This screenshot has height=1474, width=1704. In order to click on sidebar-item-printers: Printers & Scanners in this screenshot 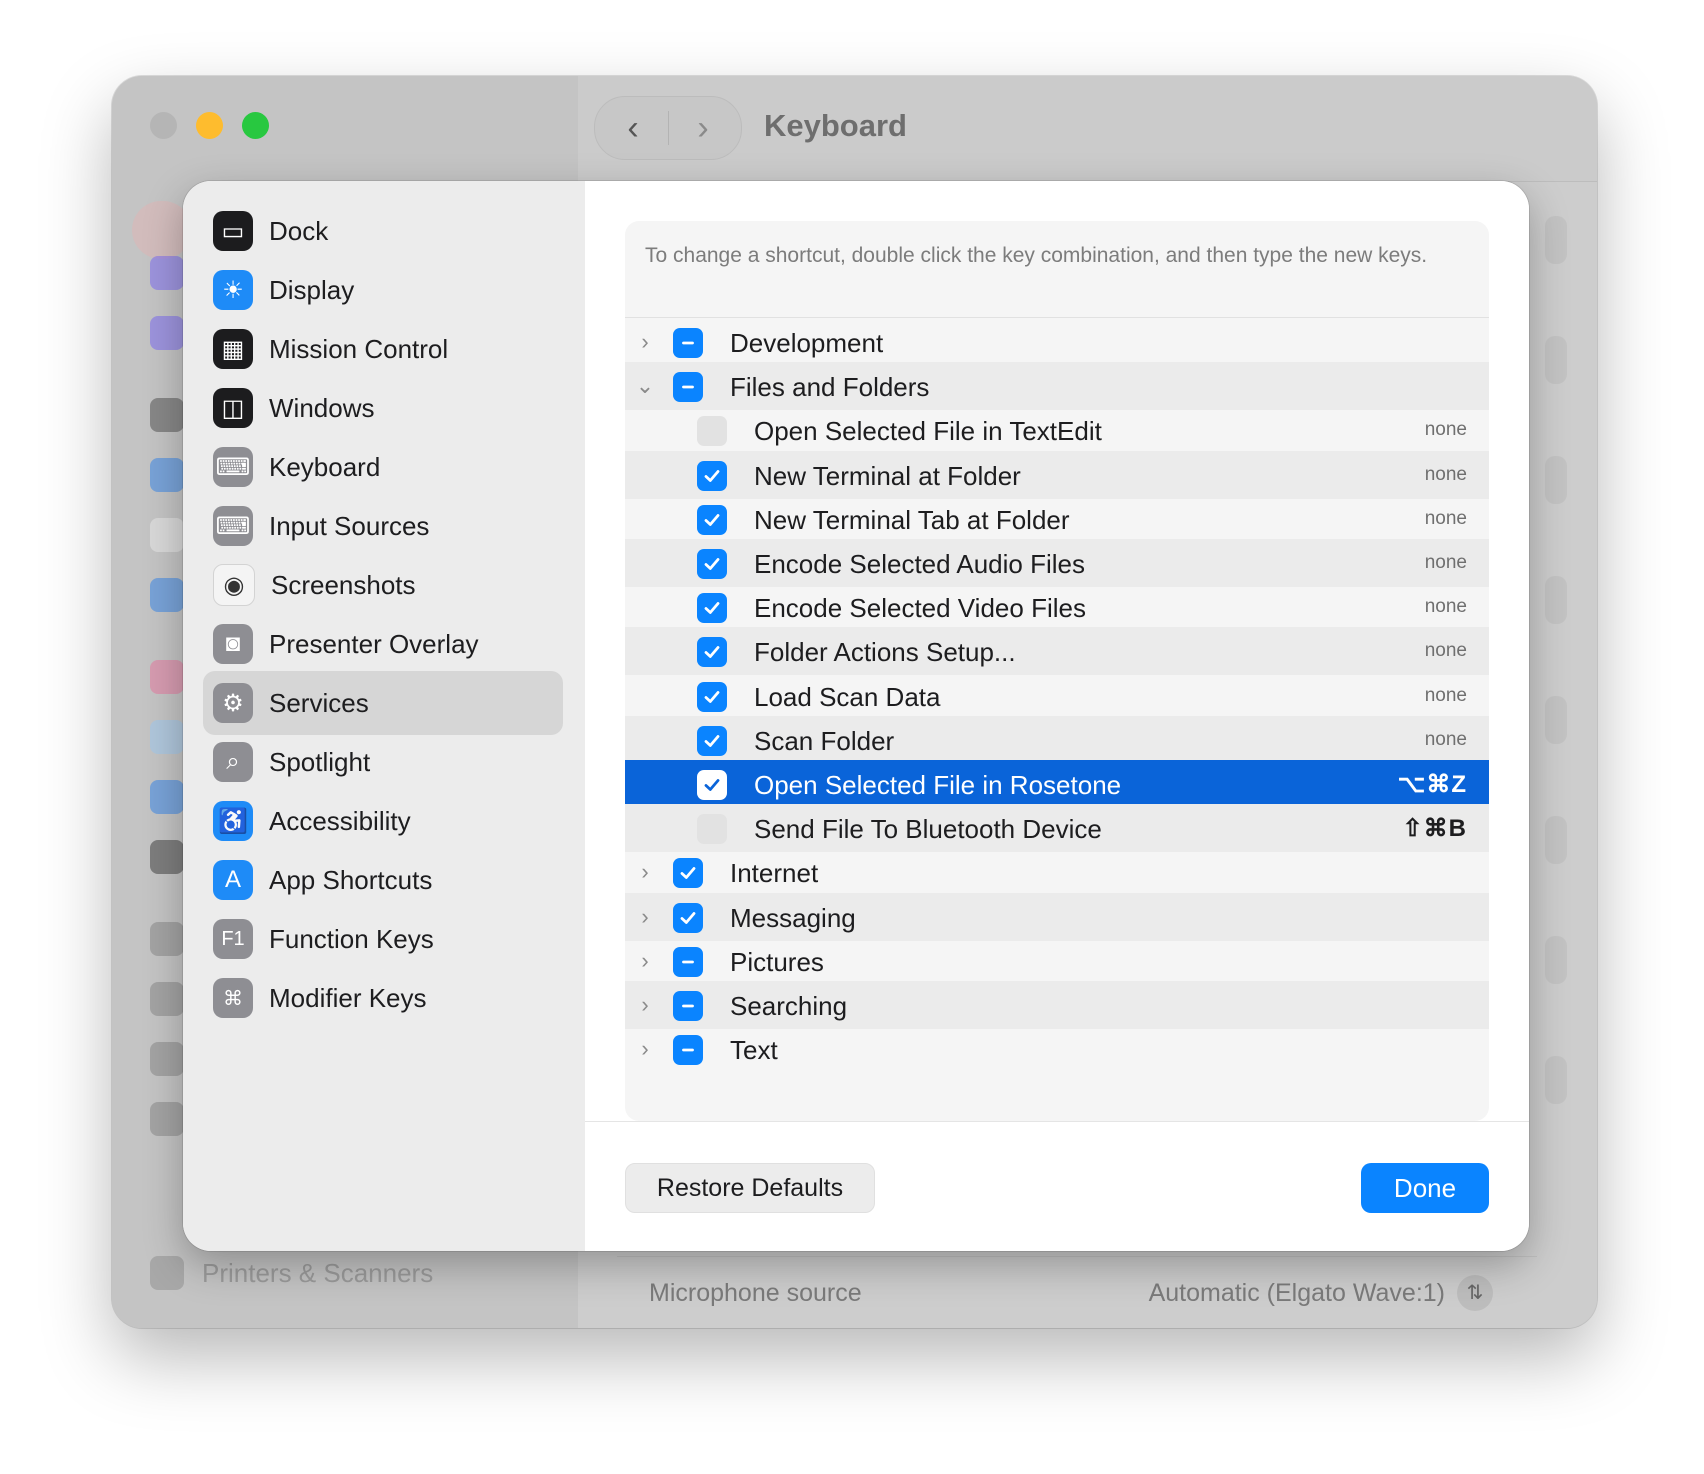, I will do `click(291, 1273)`.